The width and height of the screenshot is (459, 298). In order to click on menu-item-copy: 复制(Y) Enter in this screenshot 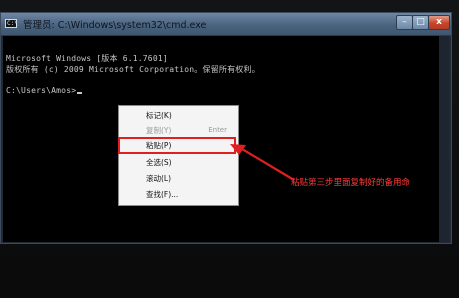, I will do `click(178, 130)`.